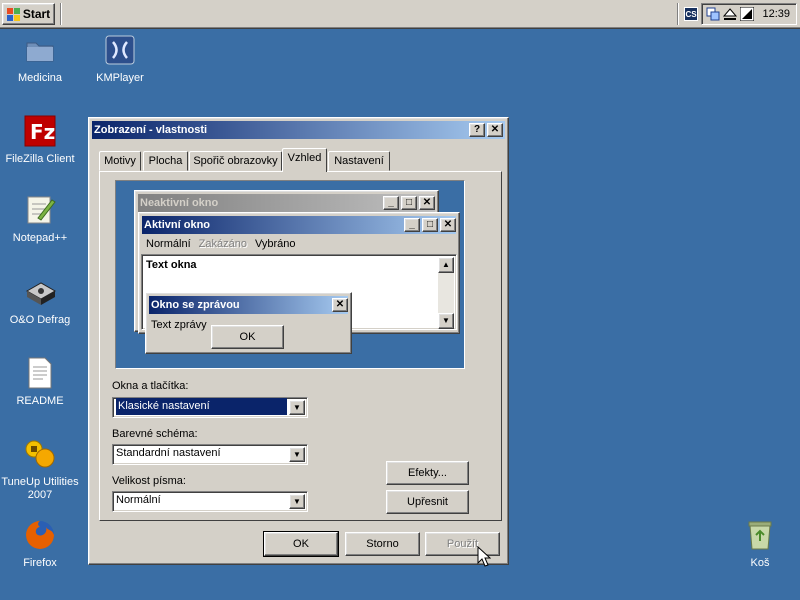 The width and height of the screenshot is (800, 600). I want to click on filezilla-icon: Fz, so click(40, 131).